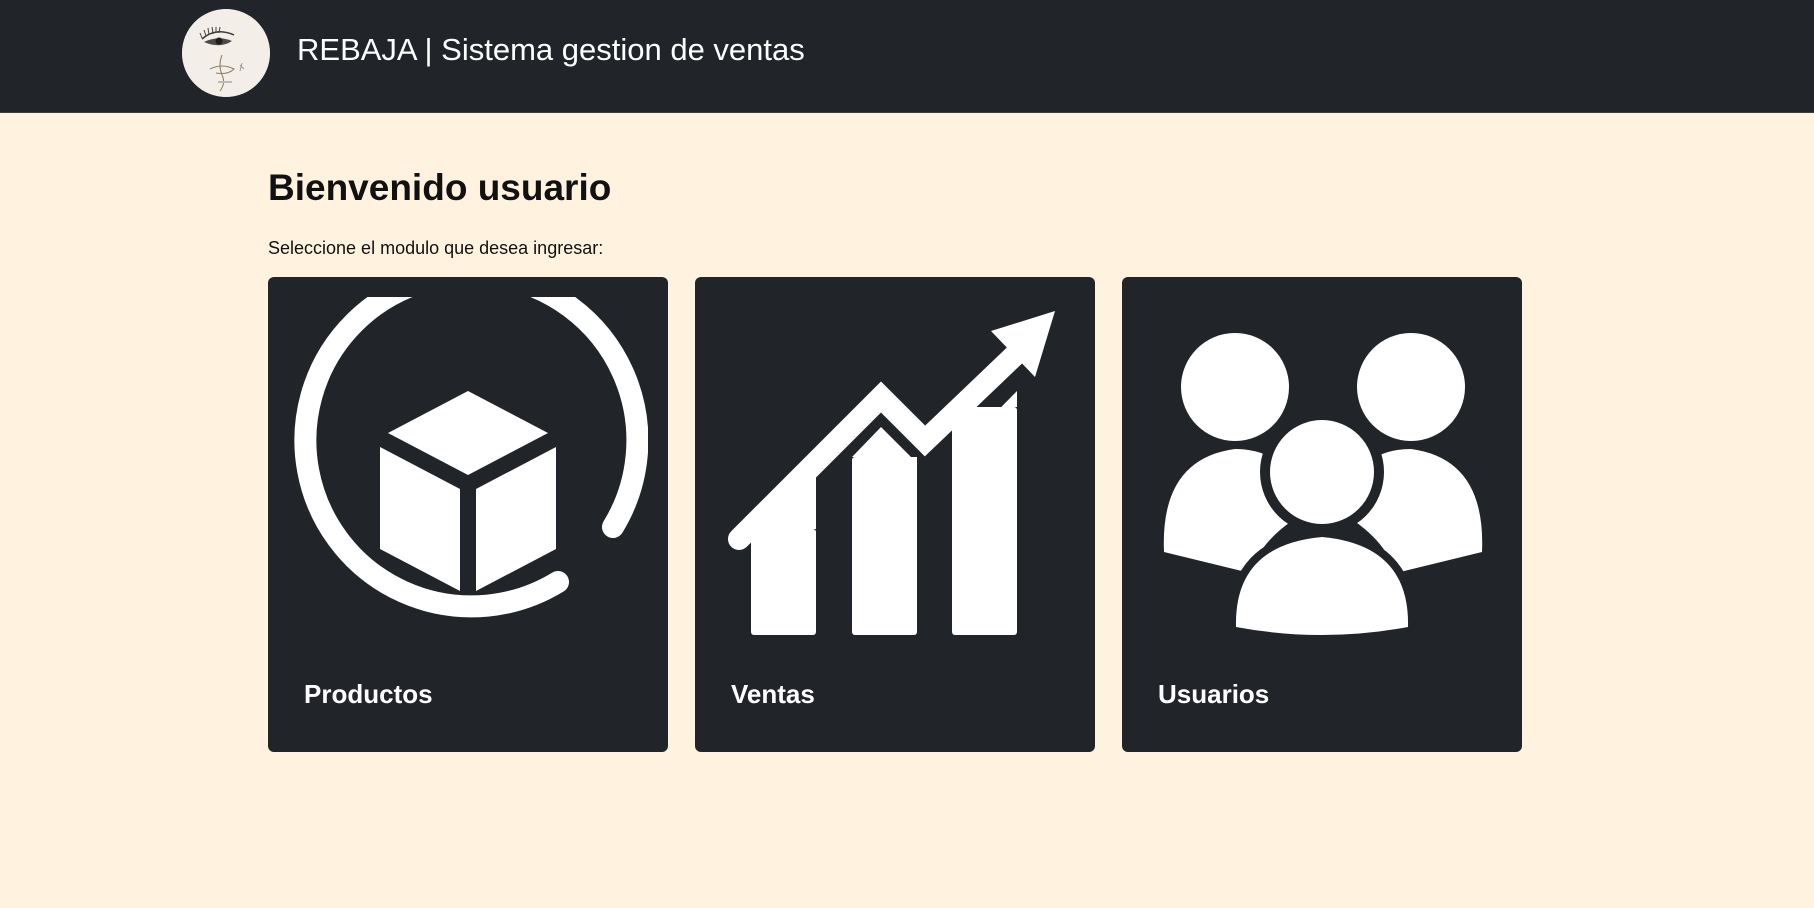  What do you see at coordinates (436, 248) in the screenshot?
I see `page-subtitle: Seleccione el modulo que desea ingresar:` at bounding box center [436, 248].